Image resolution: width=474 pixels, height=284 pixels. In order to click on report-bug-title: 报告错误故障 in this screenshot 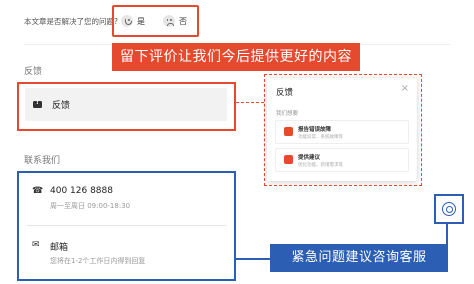, I will do `click(315, 130)`.